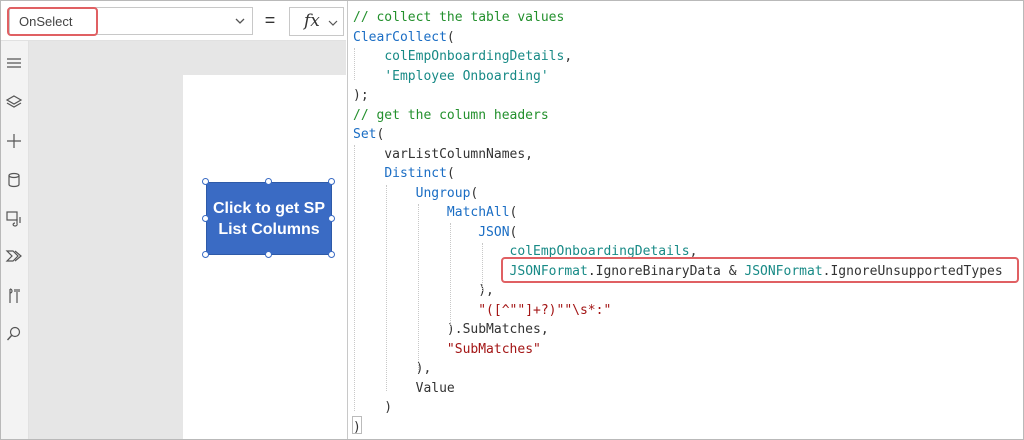 This screenshot has width=1024, height=440. I want to click on hamburger-icon, so click(14, 63).